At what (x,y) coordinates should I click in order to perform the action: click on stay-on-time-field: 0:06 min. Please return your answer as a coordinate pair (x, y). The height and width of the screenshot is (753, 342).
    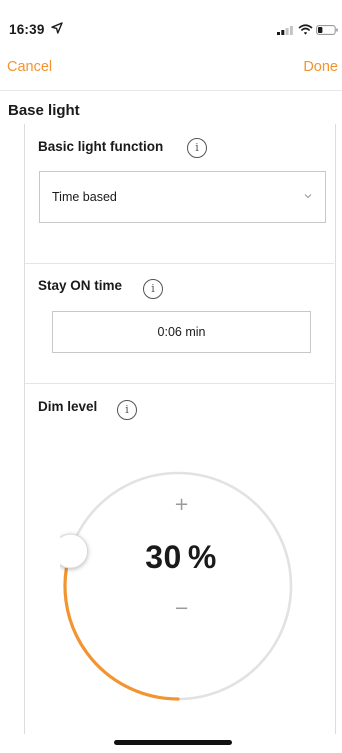
    Looking at the image, I should click on (181, 332).